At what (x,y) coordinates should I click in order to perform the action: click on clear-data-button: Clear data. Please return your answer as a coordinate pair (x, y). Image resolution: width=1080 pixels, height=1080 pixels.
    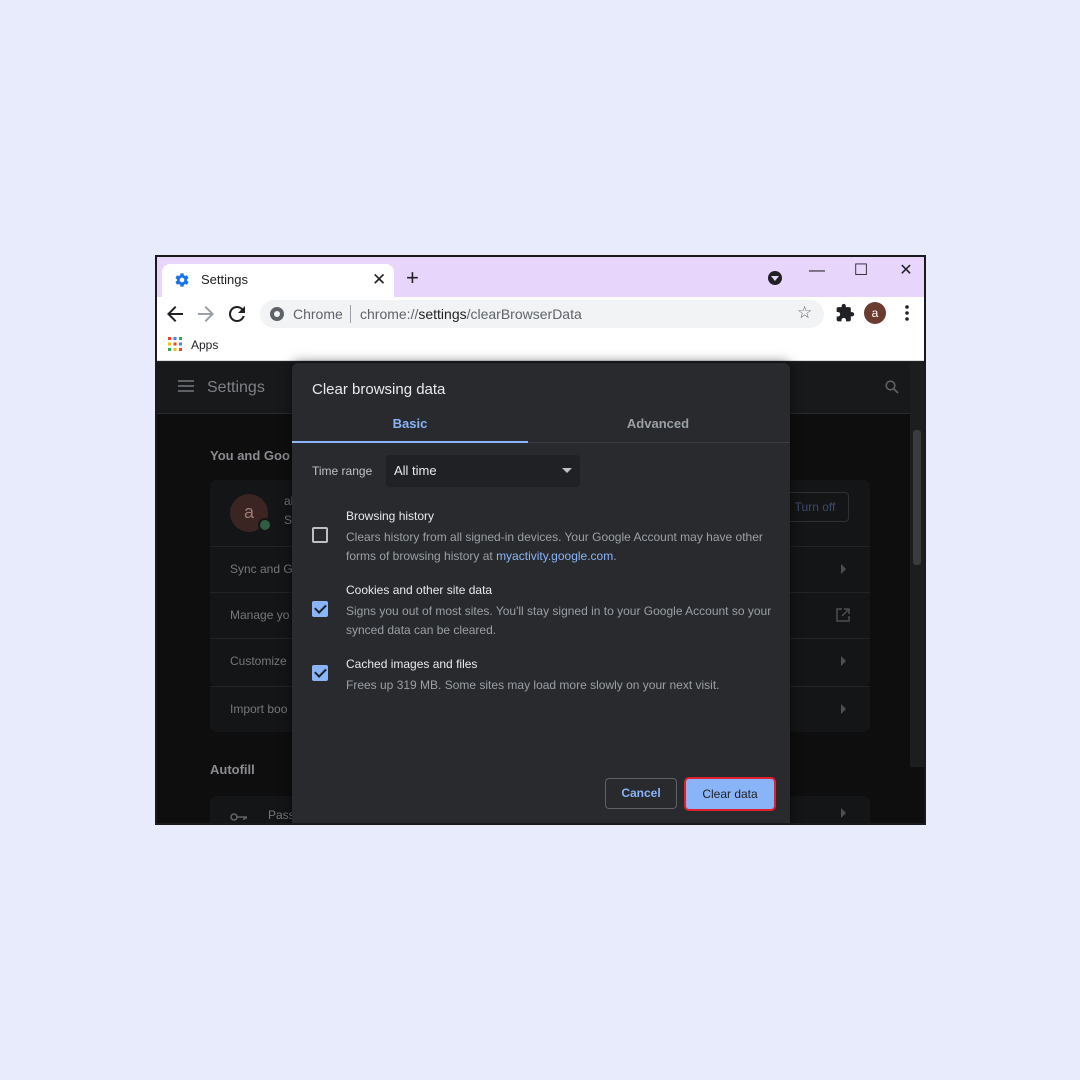
    Looking at the image, I should click on (730, 794).